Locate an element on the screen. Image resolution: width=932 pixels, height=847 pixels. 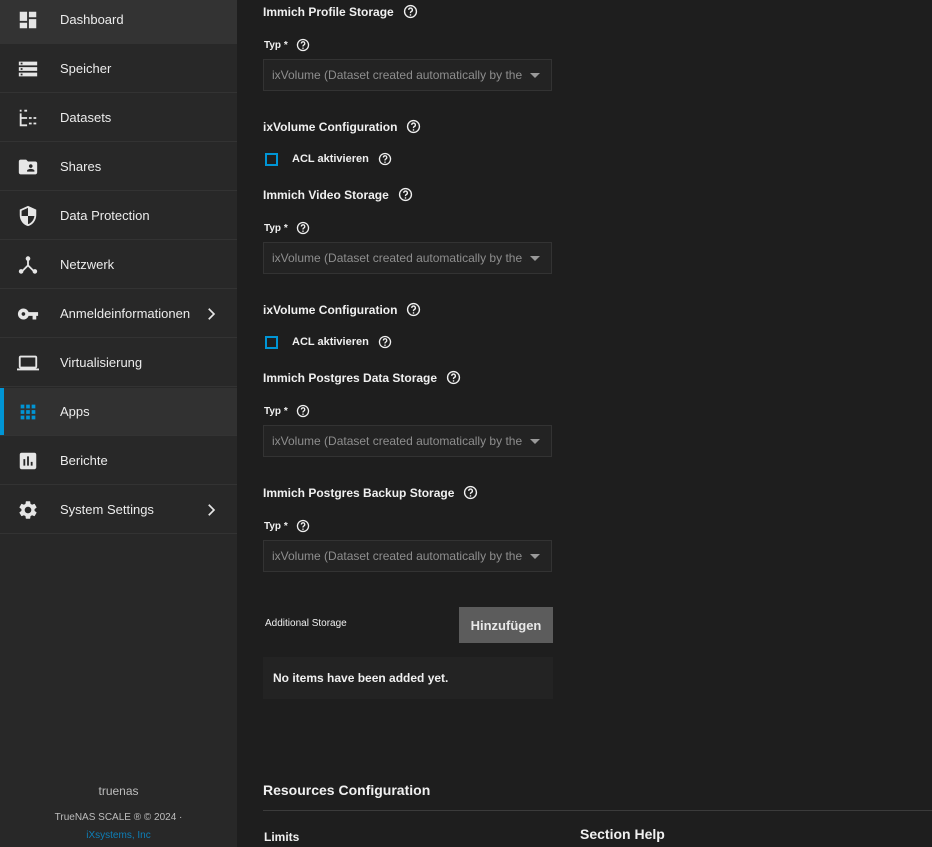
section-help-title: Section Help is located at coordinates (622, 834).